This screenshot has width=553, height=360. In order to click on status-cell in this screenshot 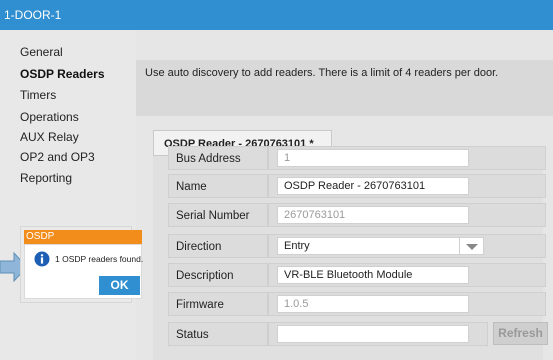, I will do `click(378, 334)`.